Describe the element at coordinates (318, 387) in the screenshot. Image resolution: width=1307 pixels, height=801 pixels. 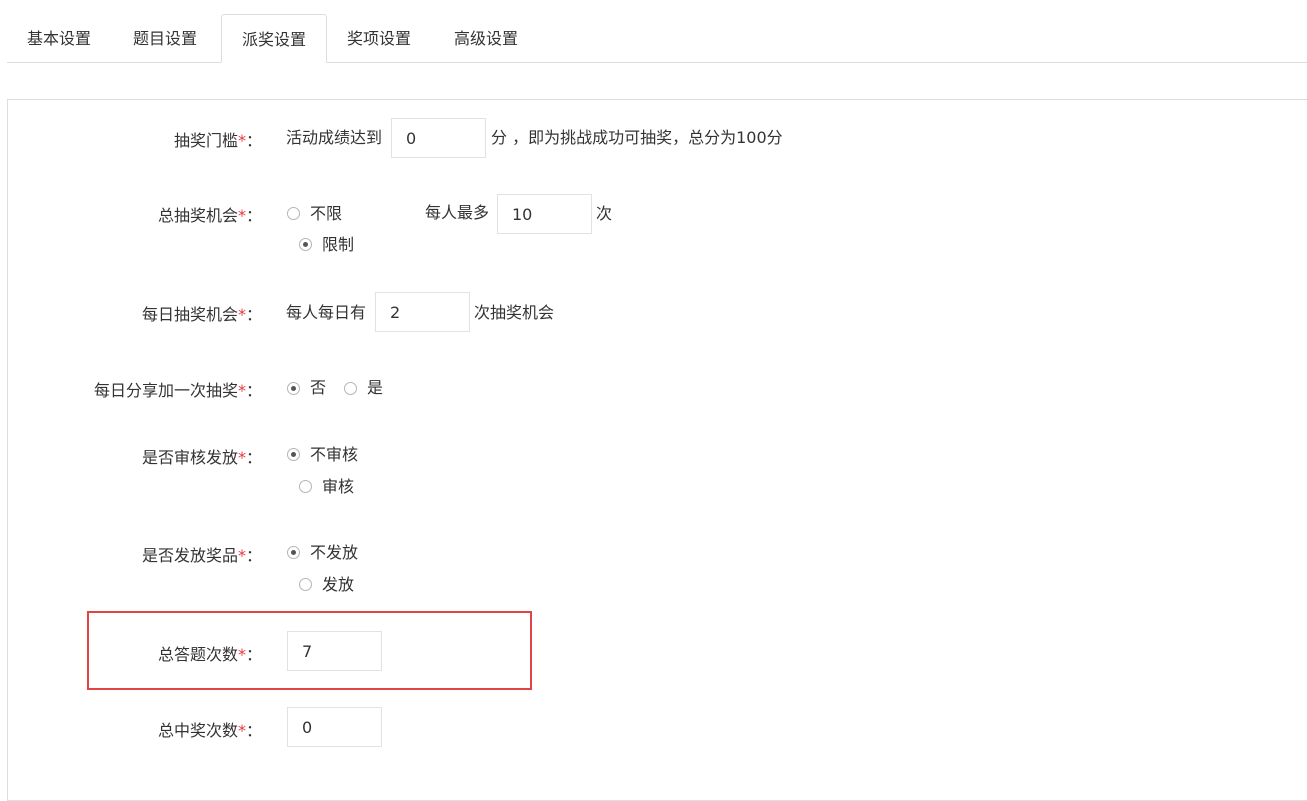
I see `daily-share-no-label: 否` at that location.